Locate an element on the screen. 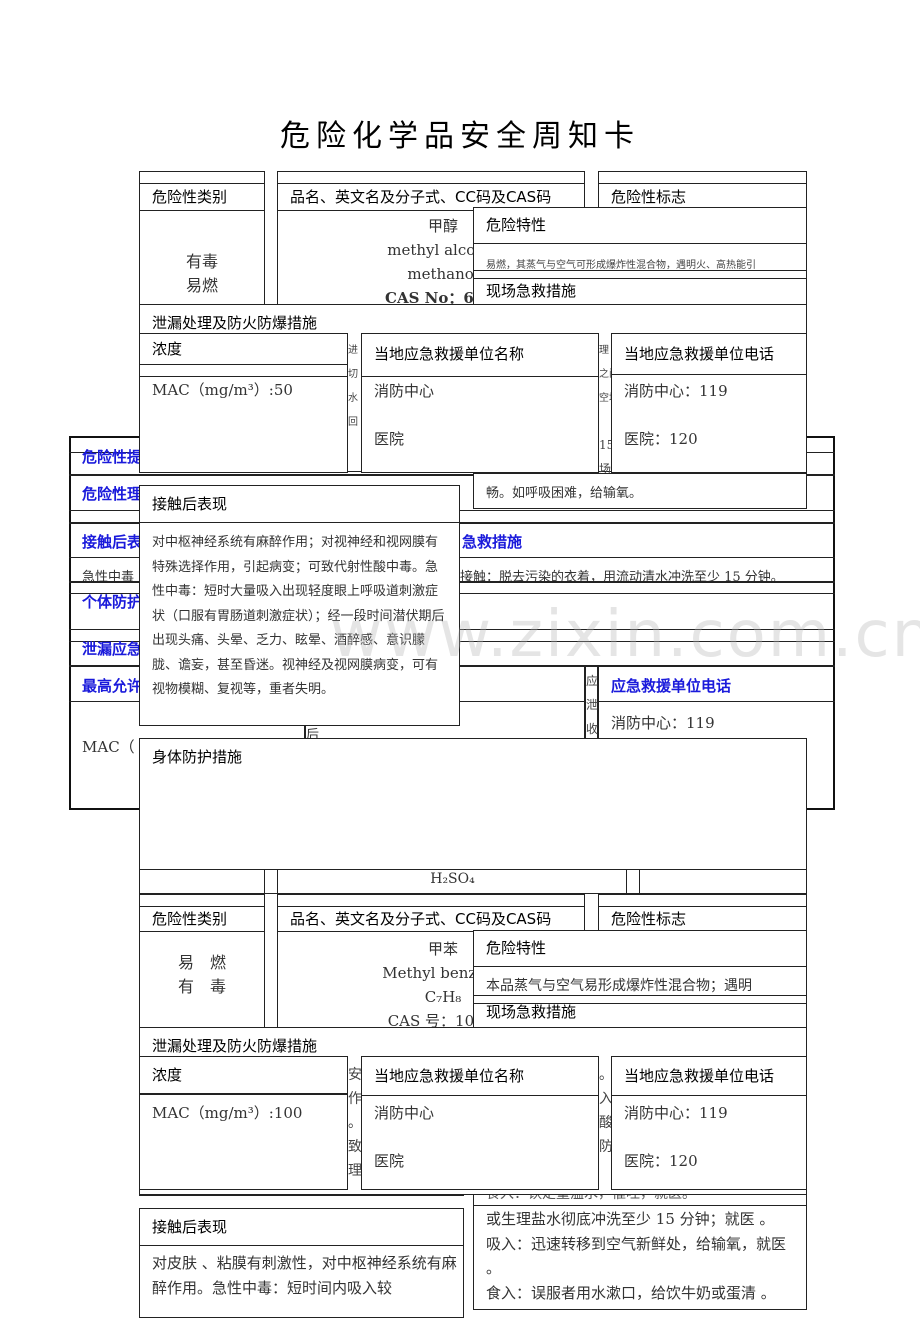 The height and width of the screenshot is (1318, 920). label-hazard-physchem: 危险性理 is located at coordinates (112, 494).